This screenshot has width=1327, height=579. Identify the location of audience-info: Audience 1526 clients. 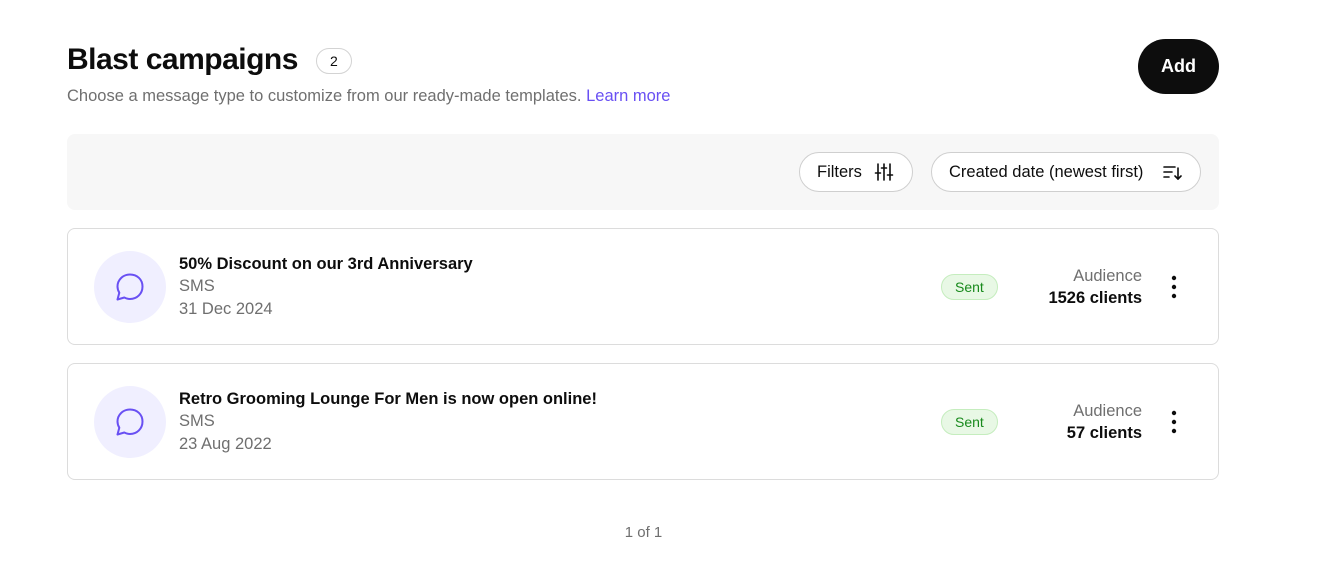
(1095, 287).